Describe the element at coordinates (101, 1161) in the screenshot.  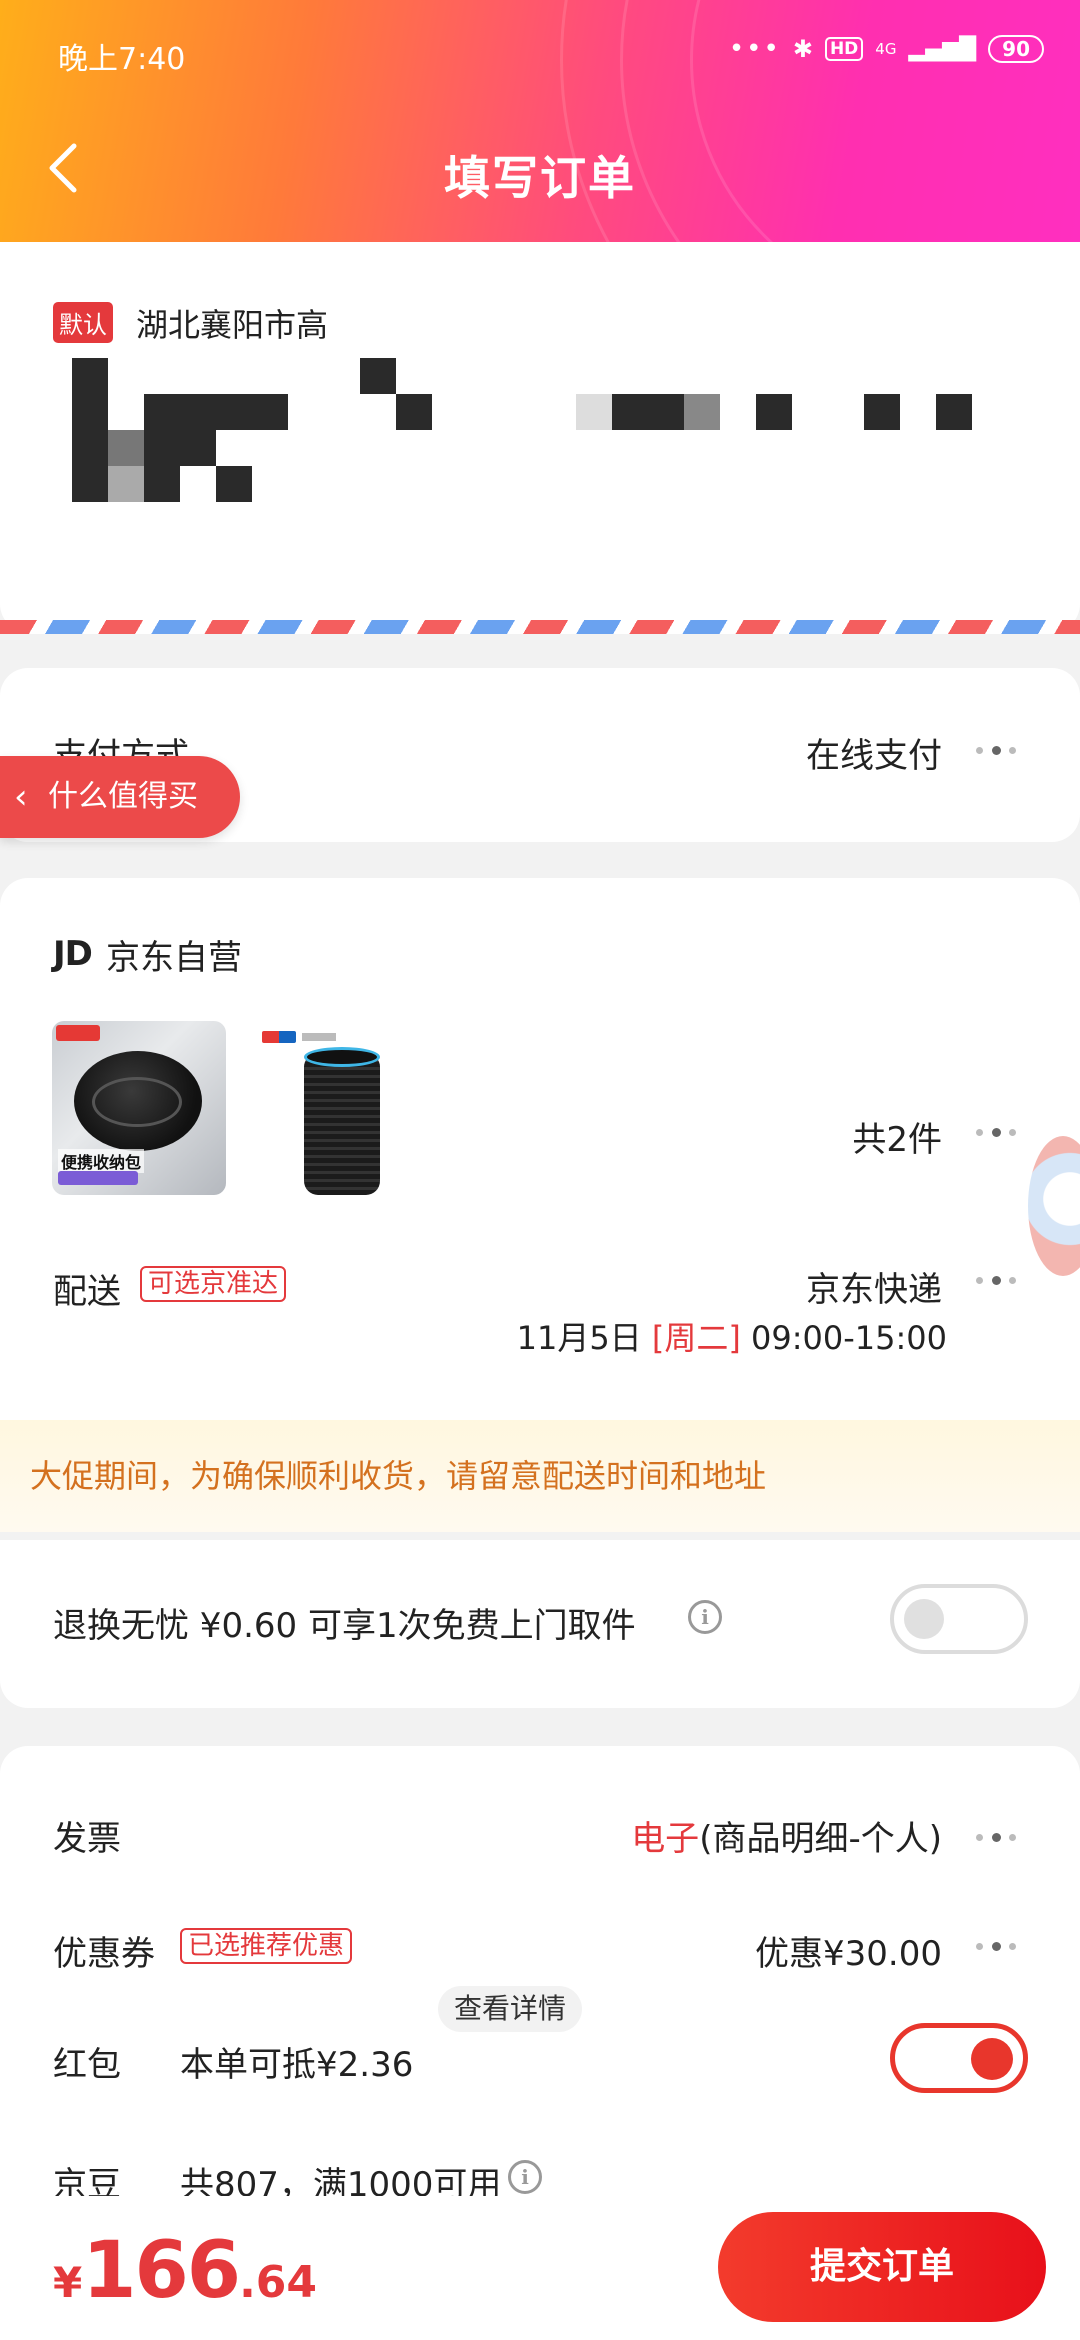
I see `product-caption: 便携收纳包` at that location.